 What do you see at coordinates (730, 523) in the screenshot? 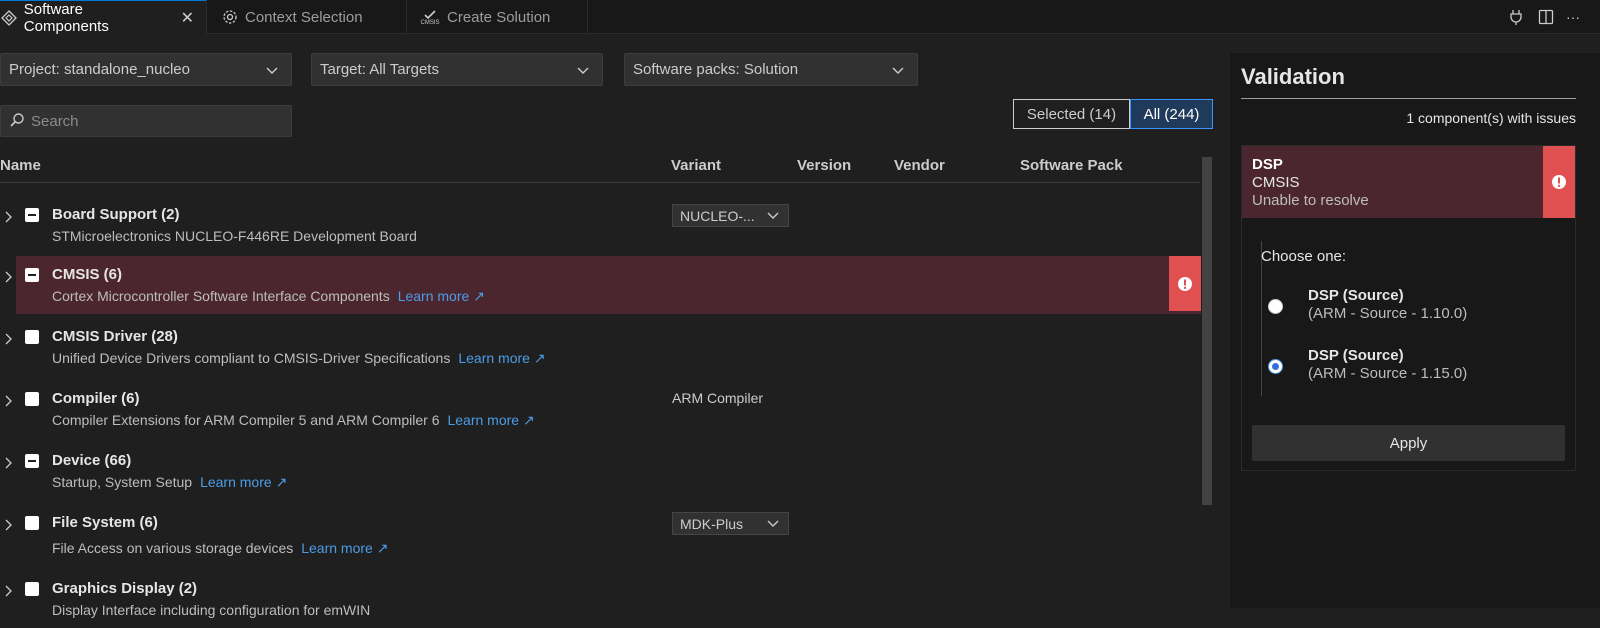
I see `variant-select: MDK-Plus` at bounding box center [730, 523].